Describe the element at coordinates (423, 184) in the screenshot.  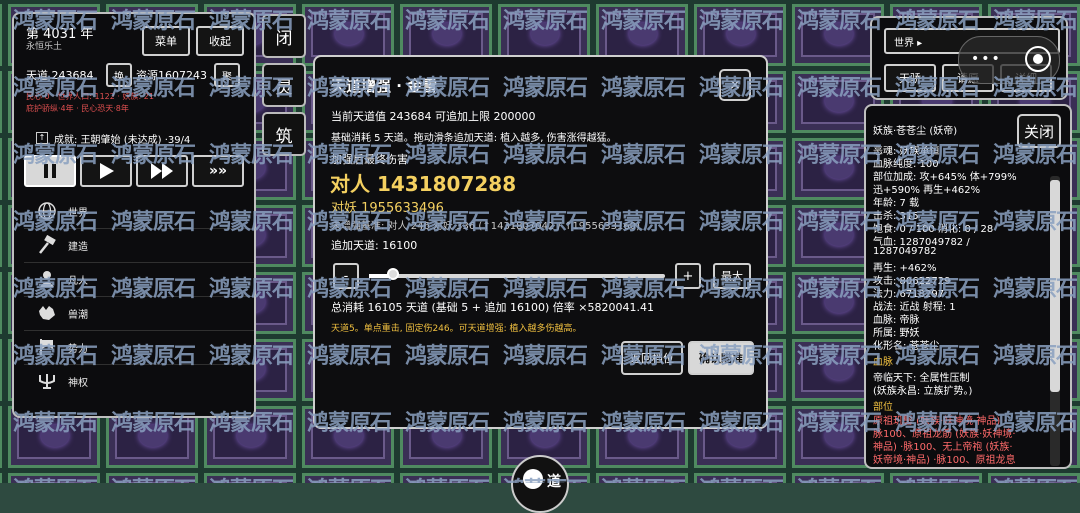
I see `damage-vs-human: 对人 1431807288` at that location.